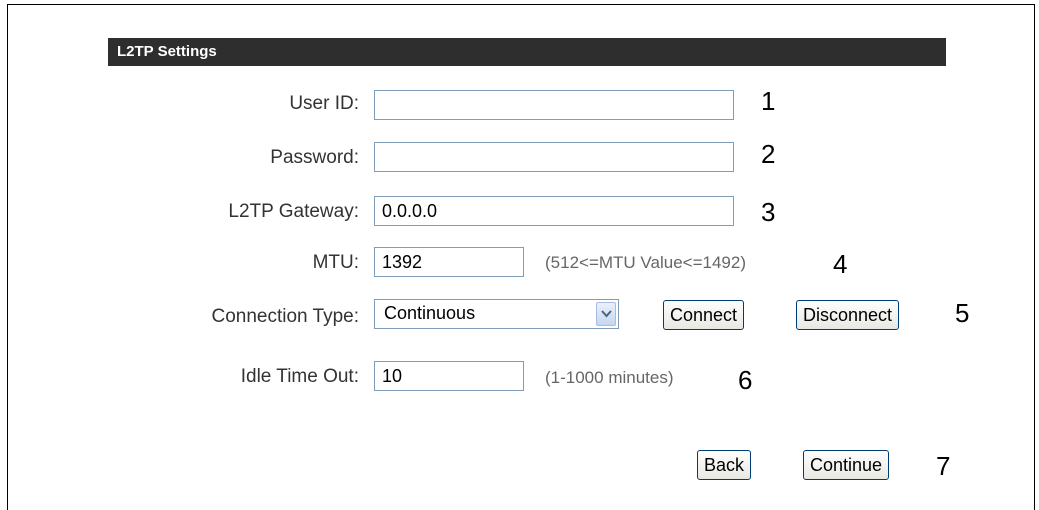 The width and height of the screenshot is (1039, 510). Describe the element at coordinates (335, 262) in the screenshot. I see `mtu-label: MTU:` at that location.